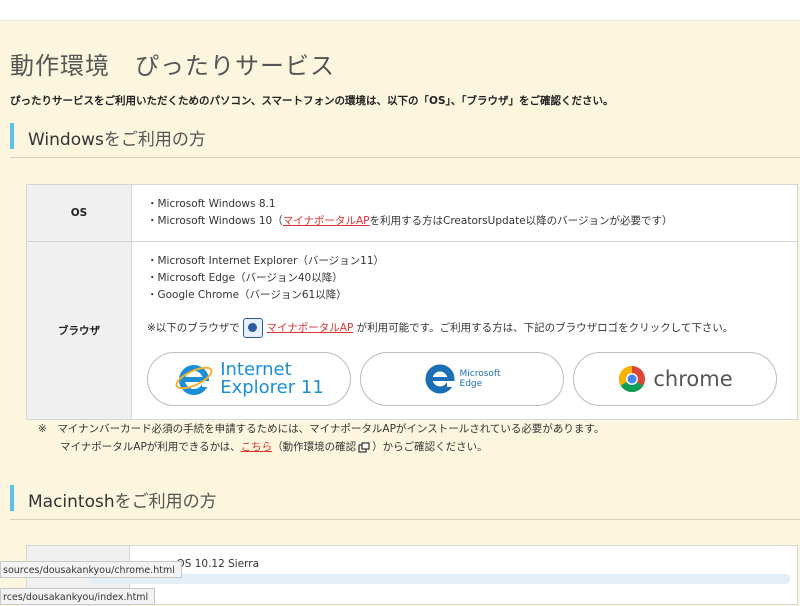  Describe the element at coordinates (215, 221) in the screenshot. I see `os-line-win10-prefix: ・Microsoft Windows 10（` at that location.